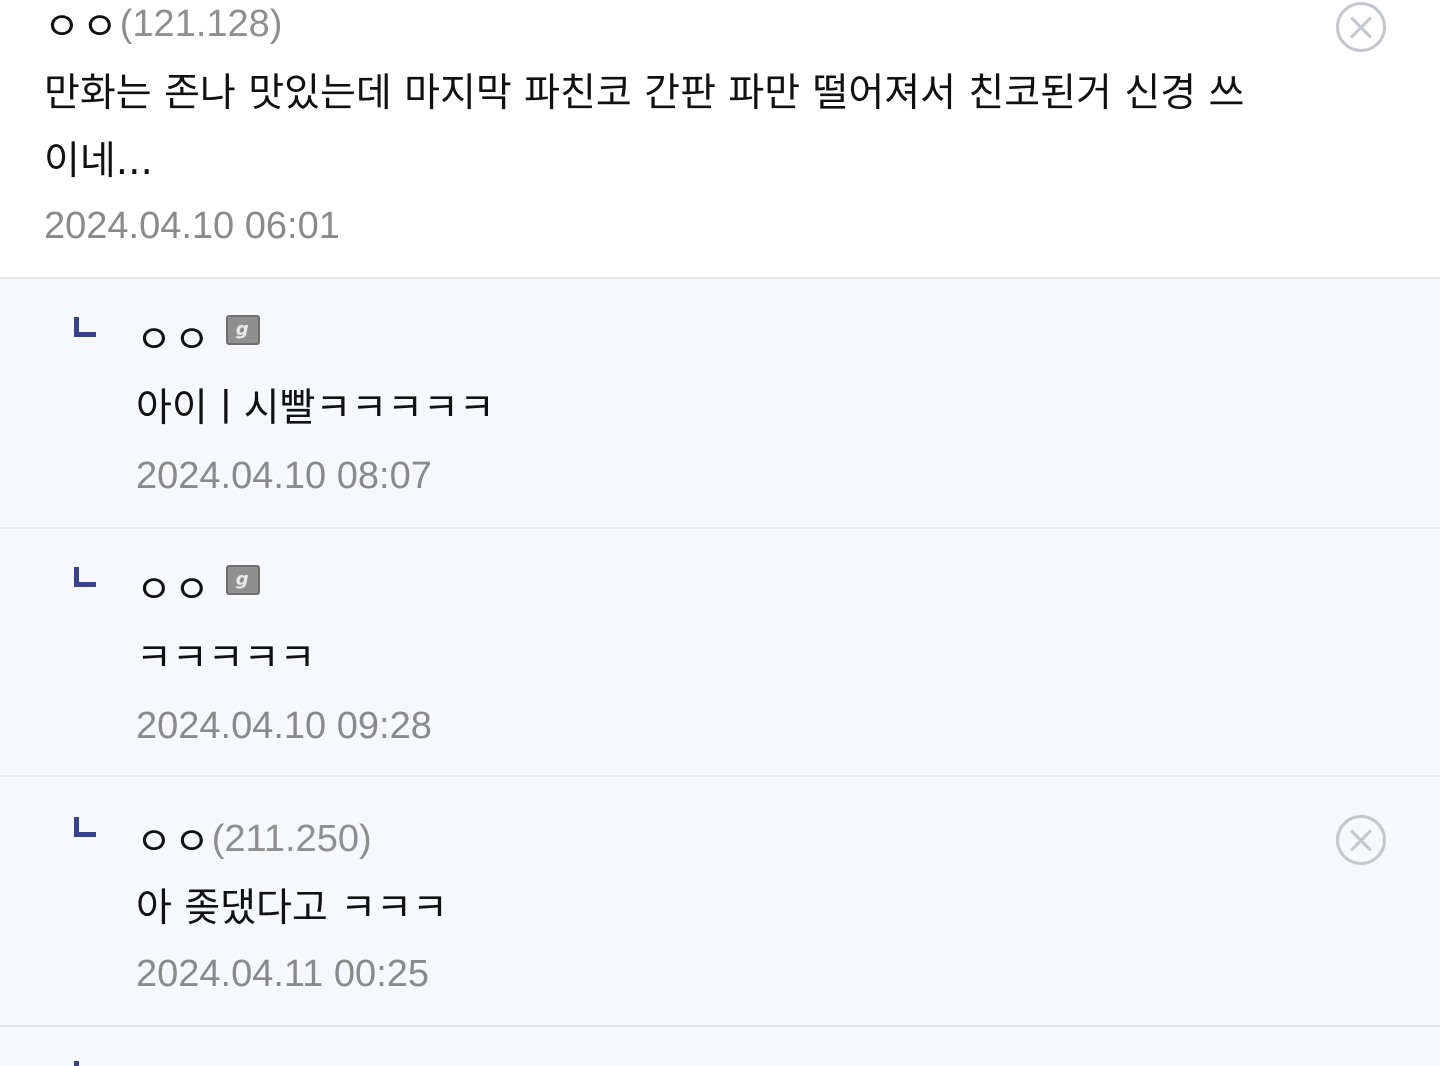 The width and height of the screenshot is (1440, 1066). What do you see at coordinates (192, 226) in the screenshot?
I see `comment-date: 2024.04.10 06:01` at bounding box center [192, 226].